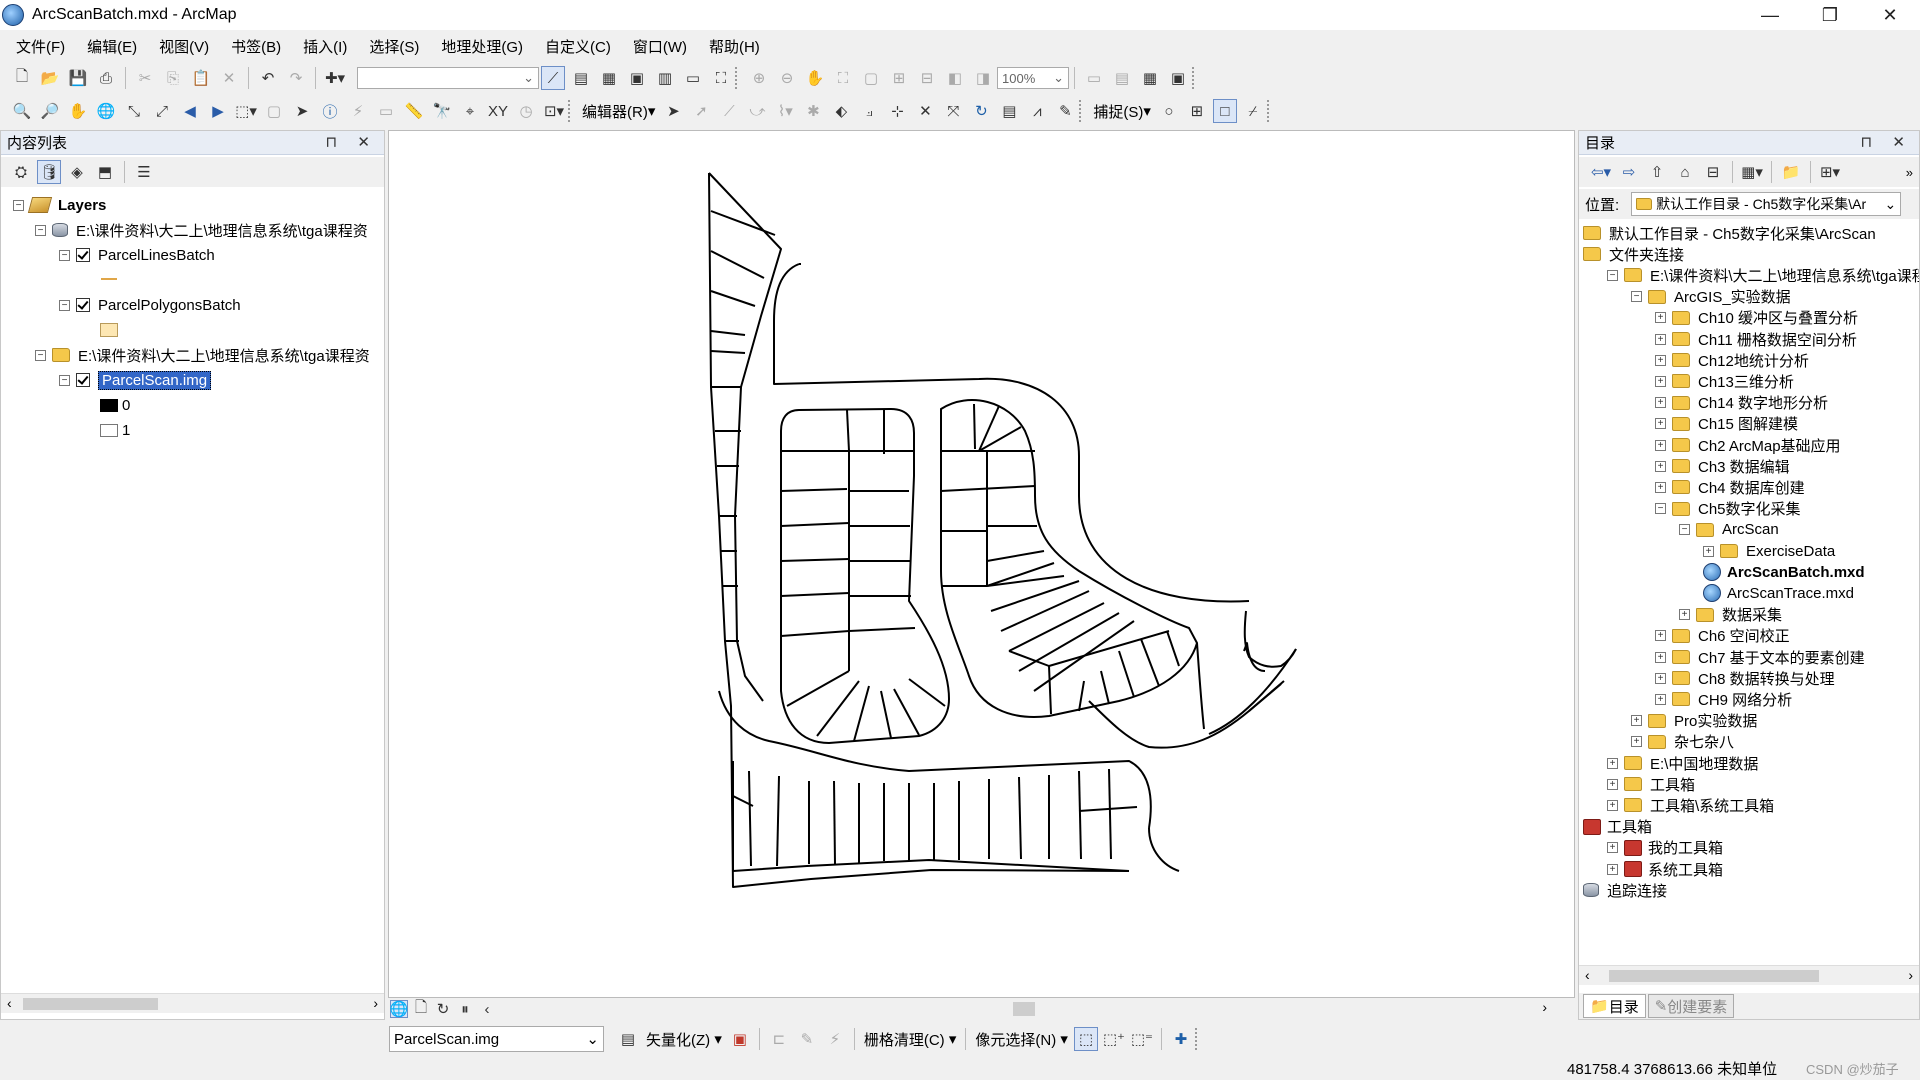 The height and width of the screenshot is (1080, 1920). What do you see at coordinates (173, 78) in the screenshot?
I see `copy-icon: ⎘` at bounding box center [173, 78].